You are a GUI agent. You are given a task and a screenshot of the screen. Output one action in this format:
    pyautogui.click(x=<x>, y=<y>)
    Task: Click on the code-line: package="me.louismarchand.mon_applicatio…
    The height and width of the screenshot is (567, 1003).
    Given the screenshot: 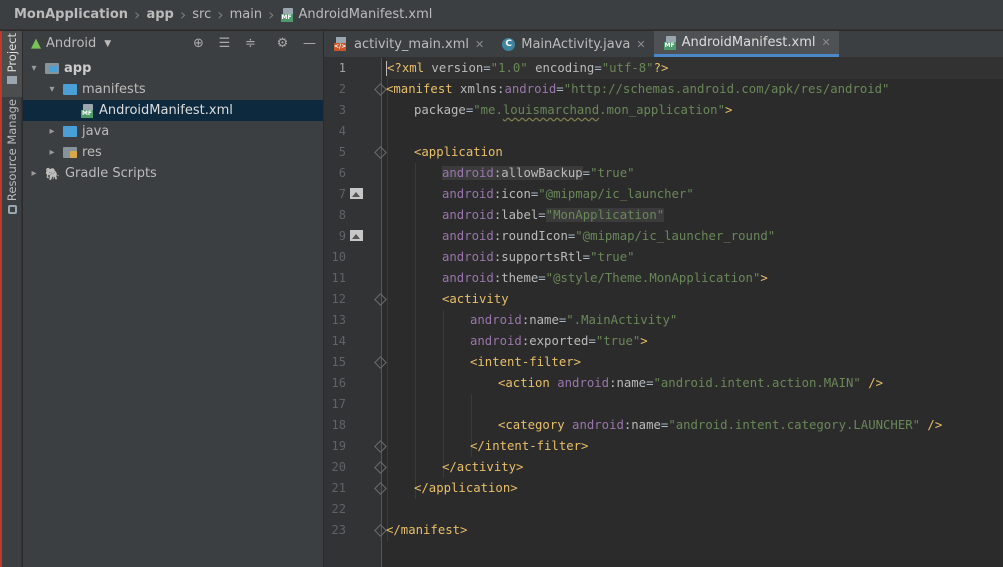 What is the action you would take?
    pyautogui.click(x=573, y=110)
    